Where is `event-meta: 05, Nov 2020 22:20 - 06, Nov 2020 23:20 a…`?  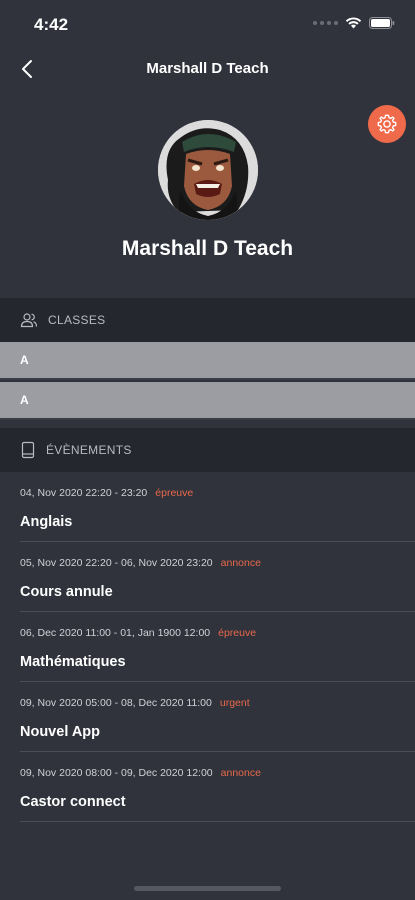 event-meta: 05, Nov 2020 22:20 - 06, Nov 2020 23:20 a… is located at coordinates (140, 563).